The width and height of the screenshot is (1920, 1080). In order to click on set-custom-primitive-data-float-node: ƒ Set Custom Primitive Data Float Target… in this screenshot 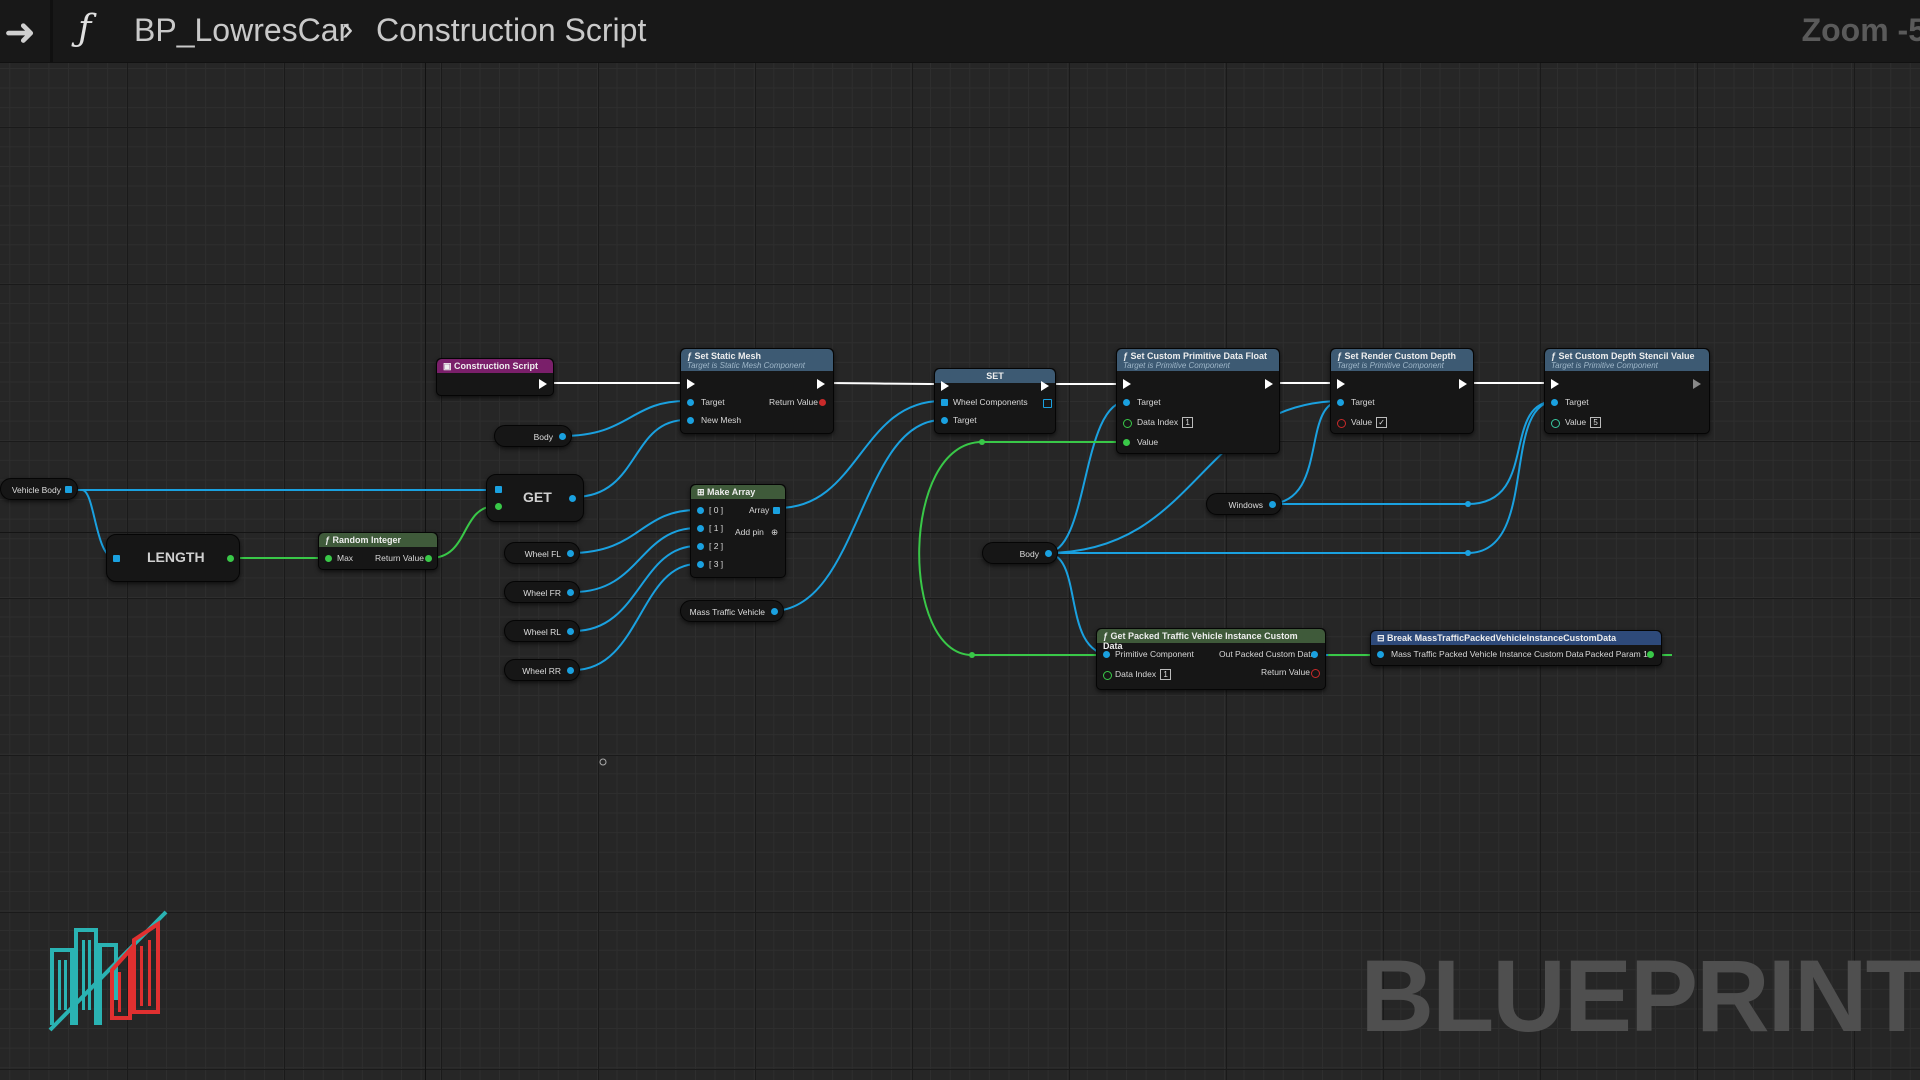, I will do `click(1198, 401)`.